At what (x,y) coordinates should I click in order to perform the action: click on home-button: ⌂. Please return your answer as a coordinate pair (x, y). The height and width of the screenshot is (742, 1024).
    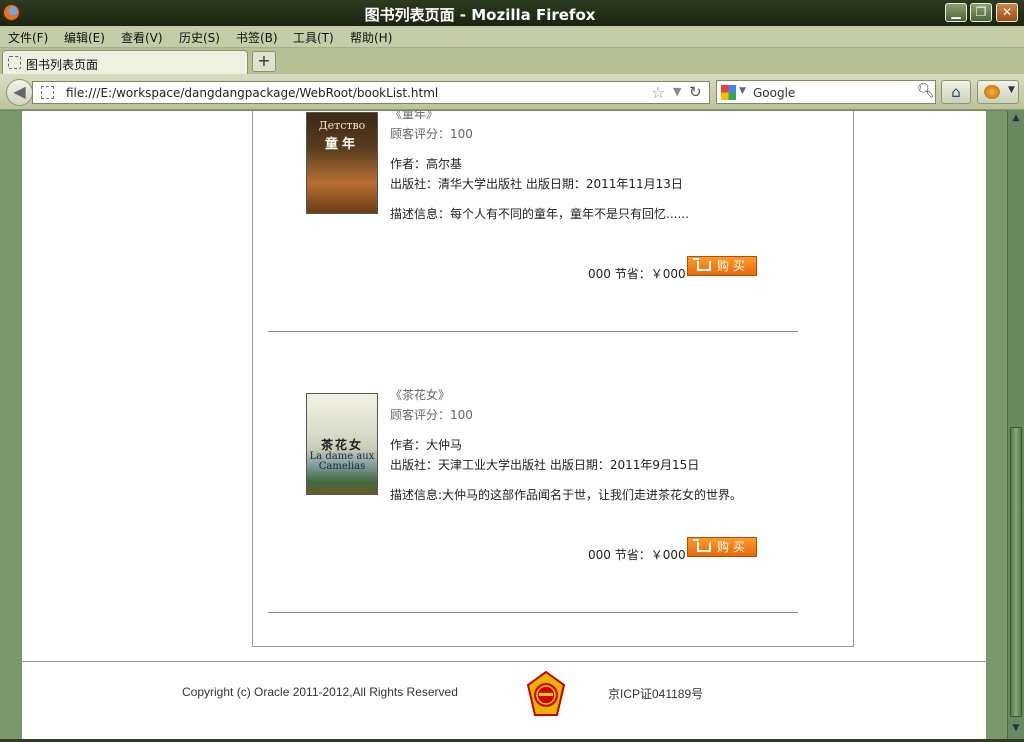
    Looking at the image, I should click on (956, 92).